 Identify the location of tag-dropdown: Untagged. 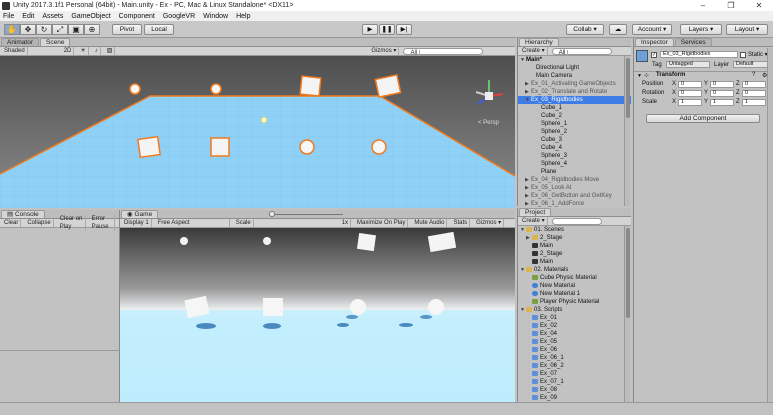
(688, 64).